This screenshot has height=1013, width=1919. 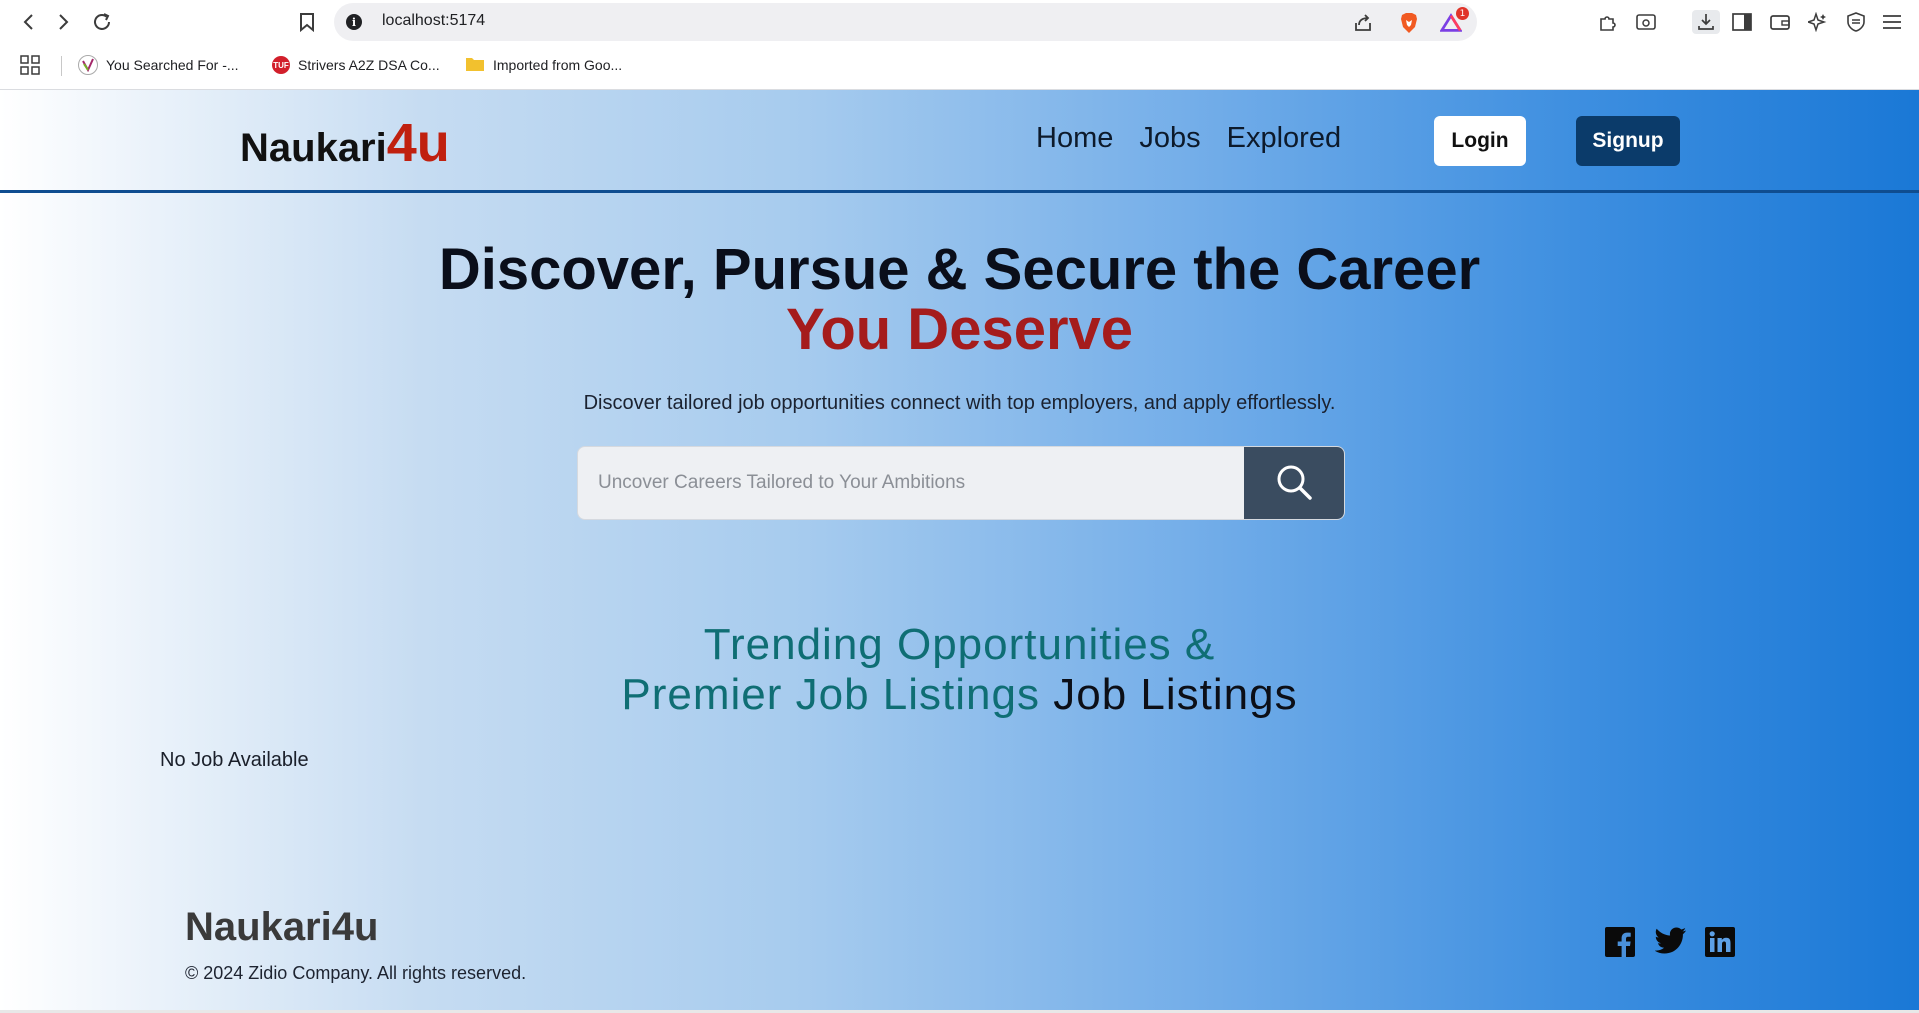 What do you see at coordinates (61, 66) in the screenshot?
I see `bookmark-separator` at bounding box center [61, 66].